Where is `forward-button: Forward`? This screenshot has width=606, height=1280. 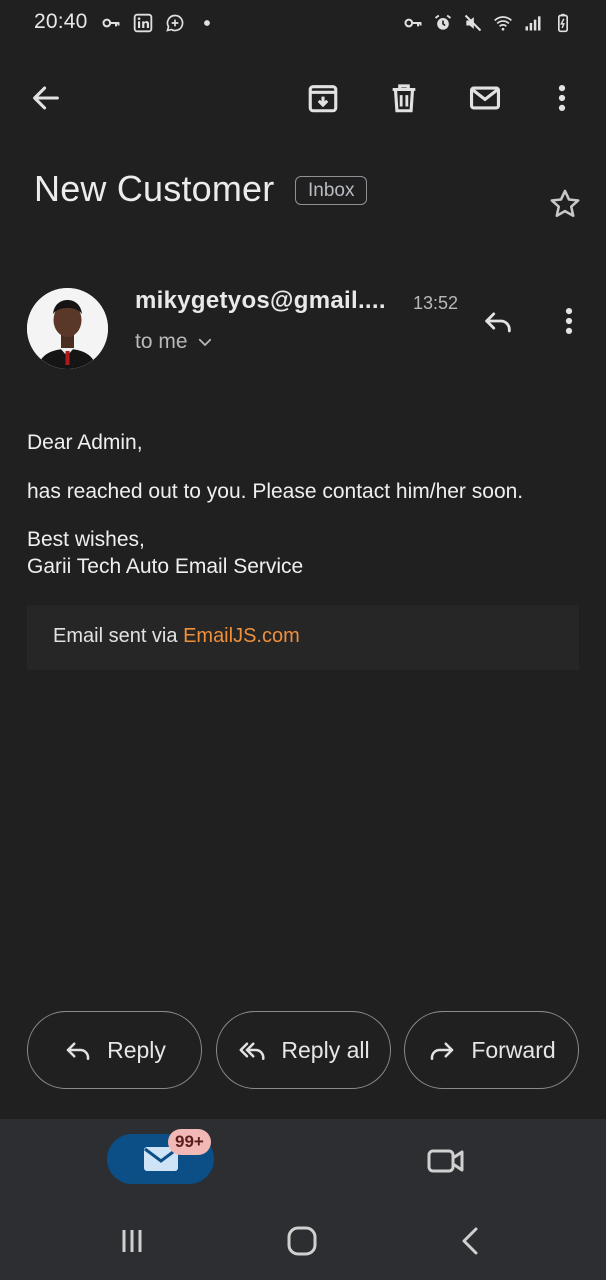 forward-button: Forward is located at coordinates (491, 1050).